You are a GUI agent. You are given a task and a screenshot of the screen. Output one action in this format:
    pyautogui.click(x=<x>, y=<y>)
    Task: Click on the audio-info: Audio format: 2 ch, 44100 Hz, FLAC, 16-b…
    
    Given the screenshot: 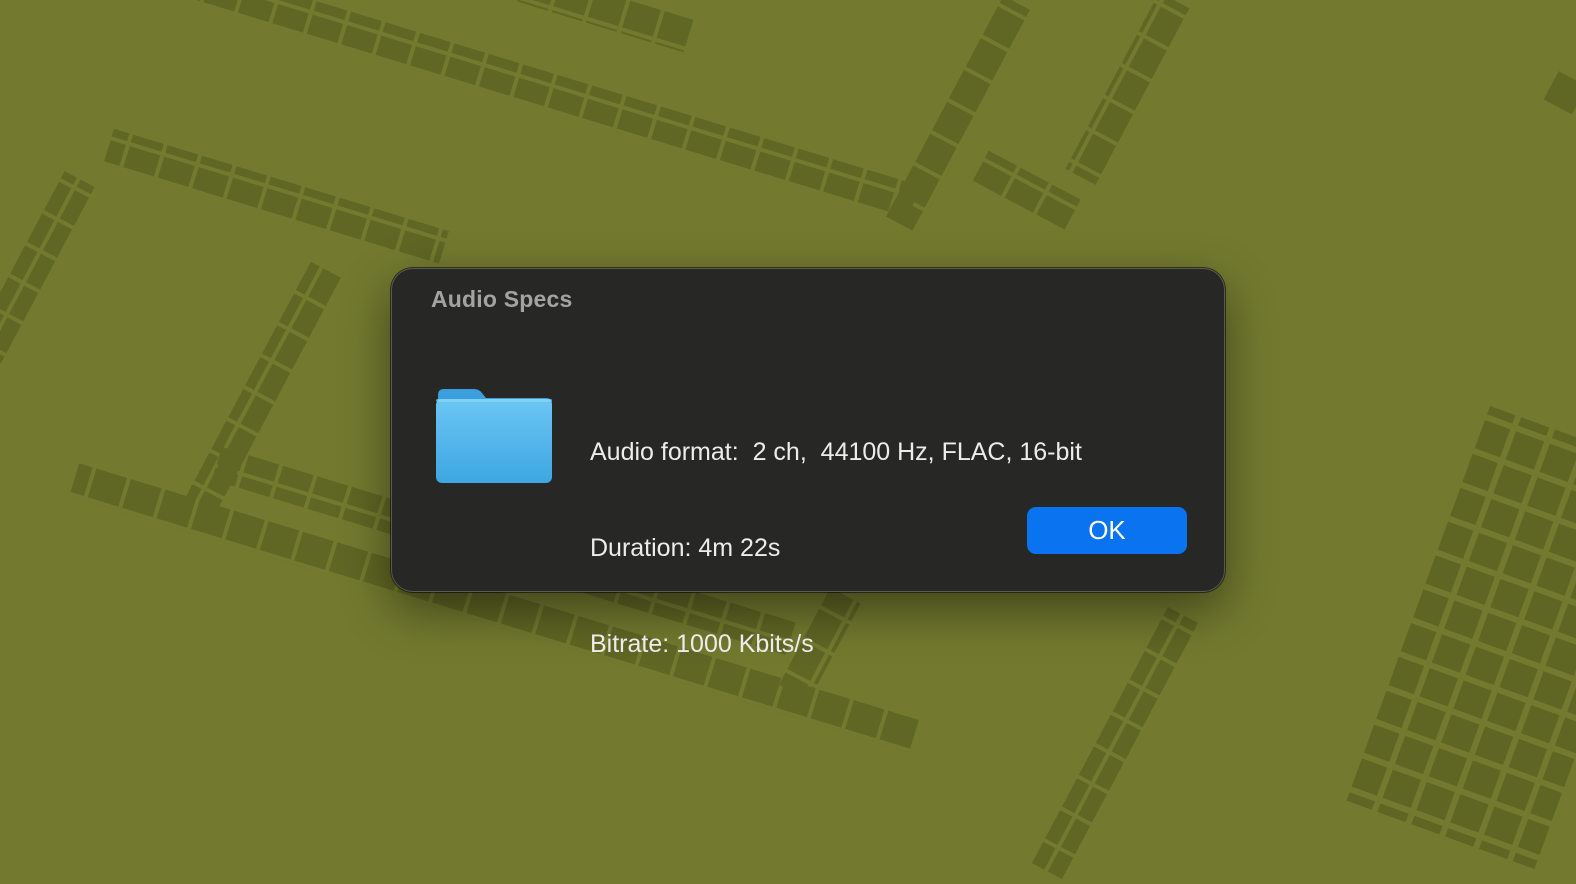 What is the action you would take?
    pyautogui.click(x=836, y=548)
    